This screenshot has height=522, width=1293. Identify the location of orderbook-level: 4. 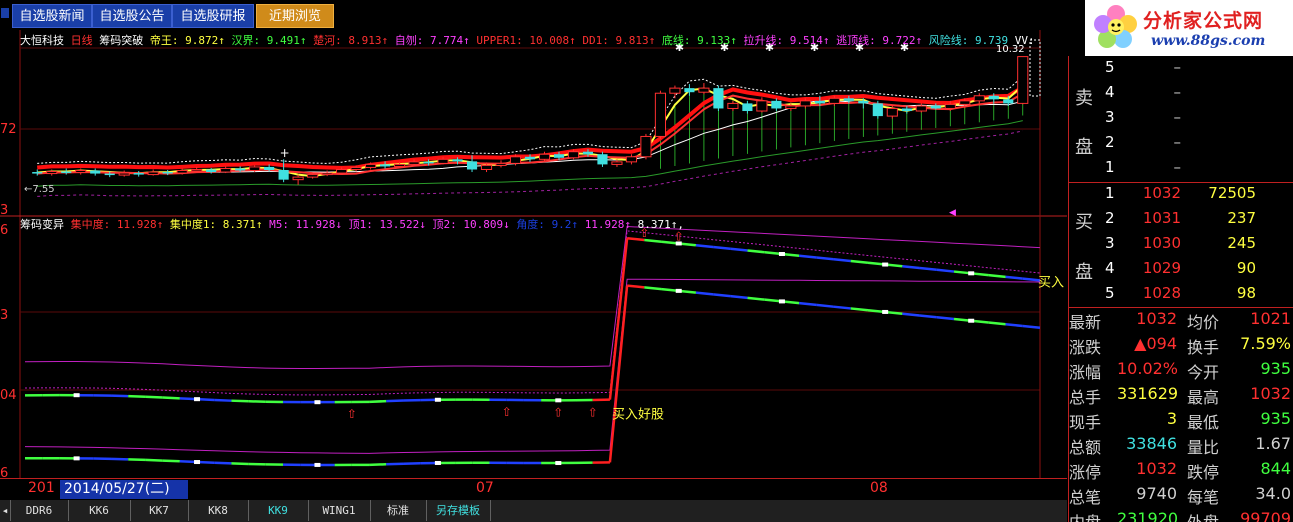
(1110, 268).